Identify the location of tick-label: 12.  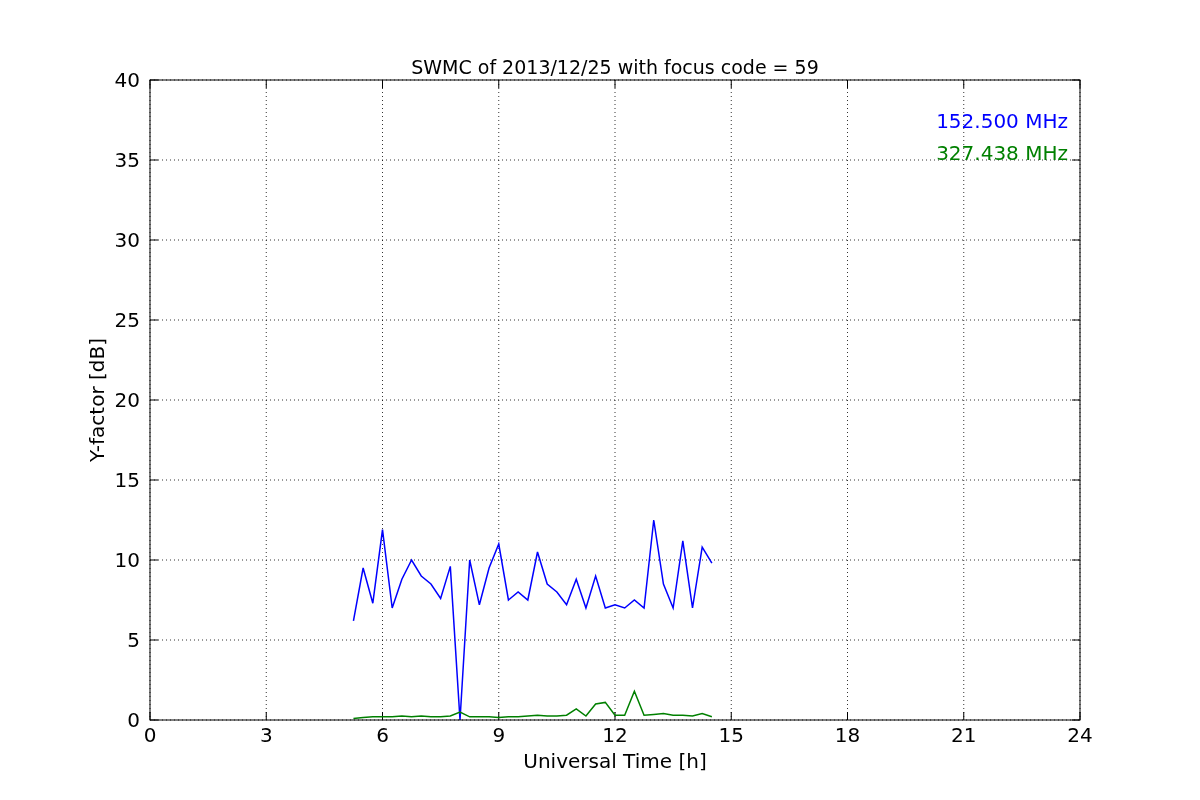
(615, 735).